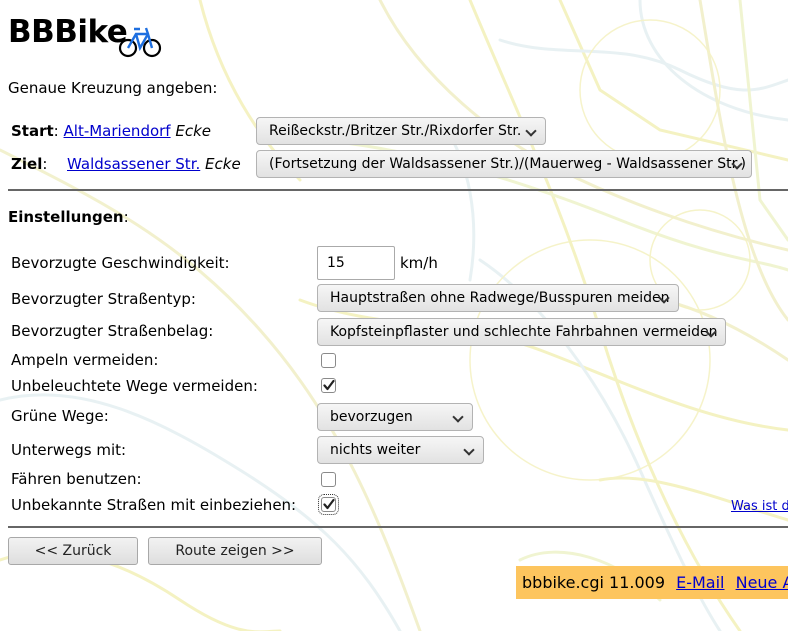 The height and width of the screenshot is (631, 788). I want to click on footer-email-link: E-Mail, so click(700, 582).